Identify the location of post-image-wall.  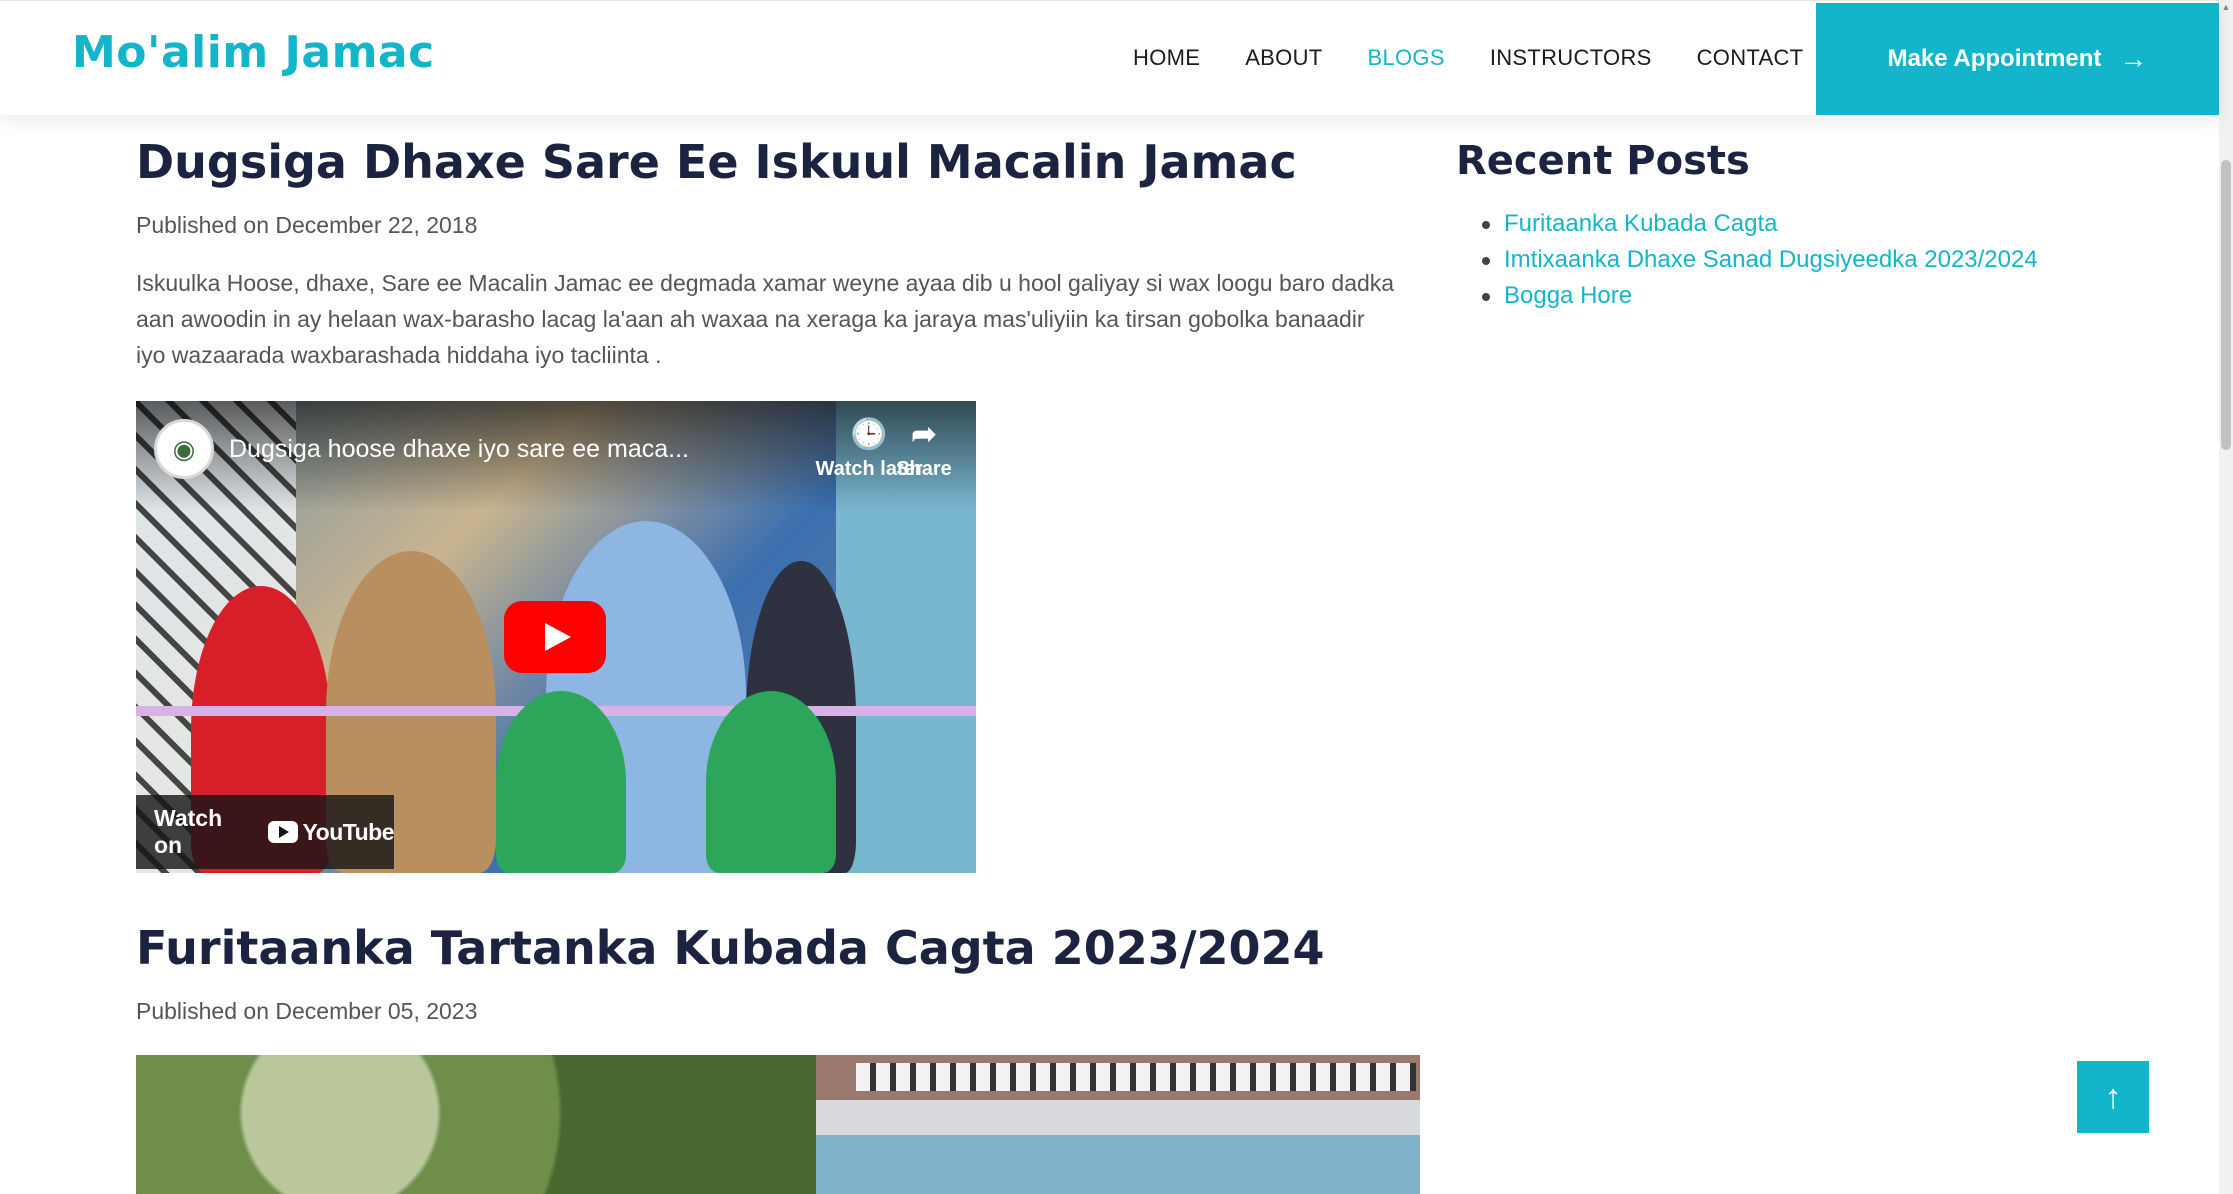
(1118, 1164).